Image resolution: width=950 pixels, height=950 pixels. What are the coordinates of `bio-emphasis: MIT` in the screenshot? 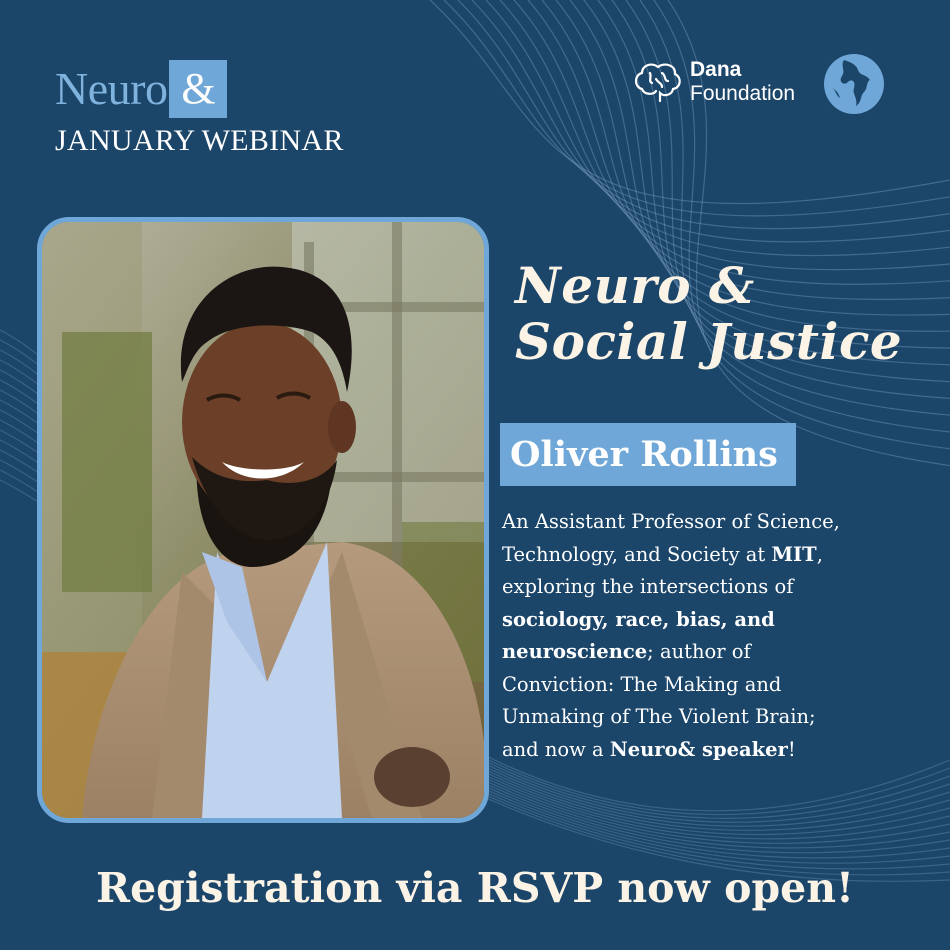 It's located at (794, 554).